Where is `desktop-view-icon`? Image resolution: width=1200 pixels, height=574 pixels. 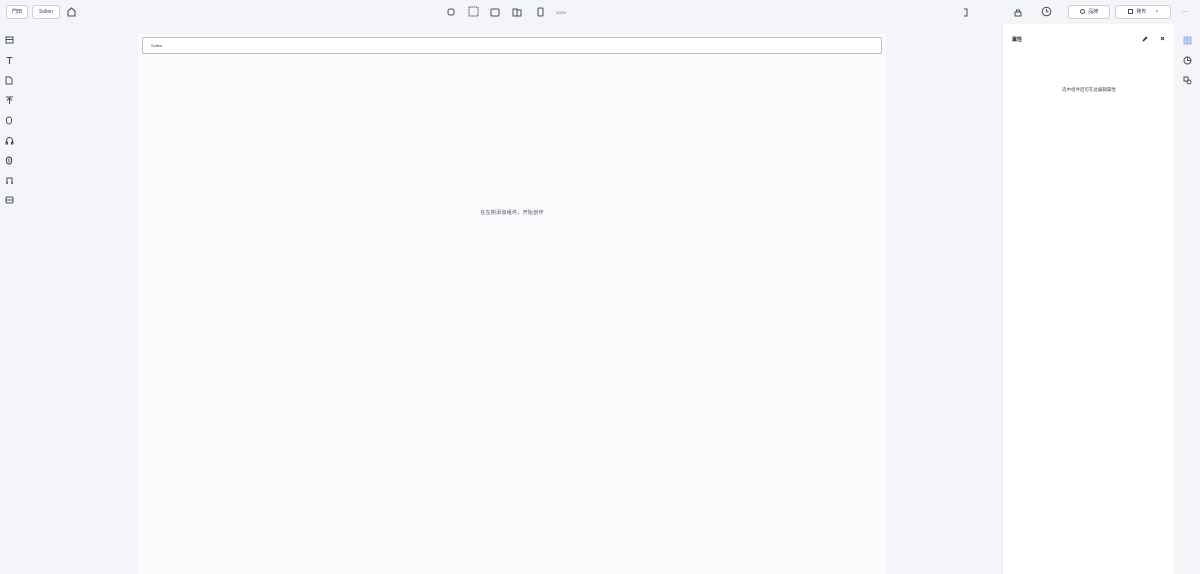
desktop-view-icon is located at coordinates (473, 11).